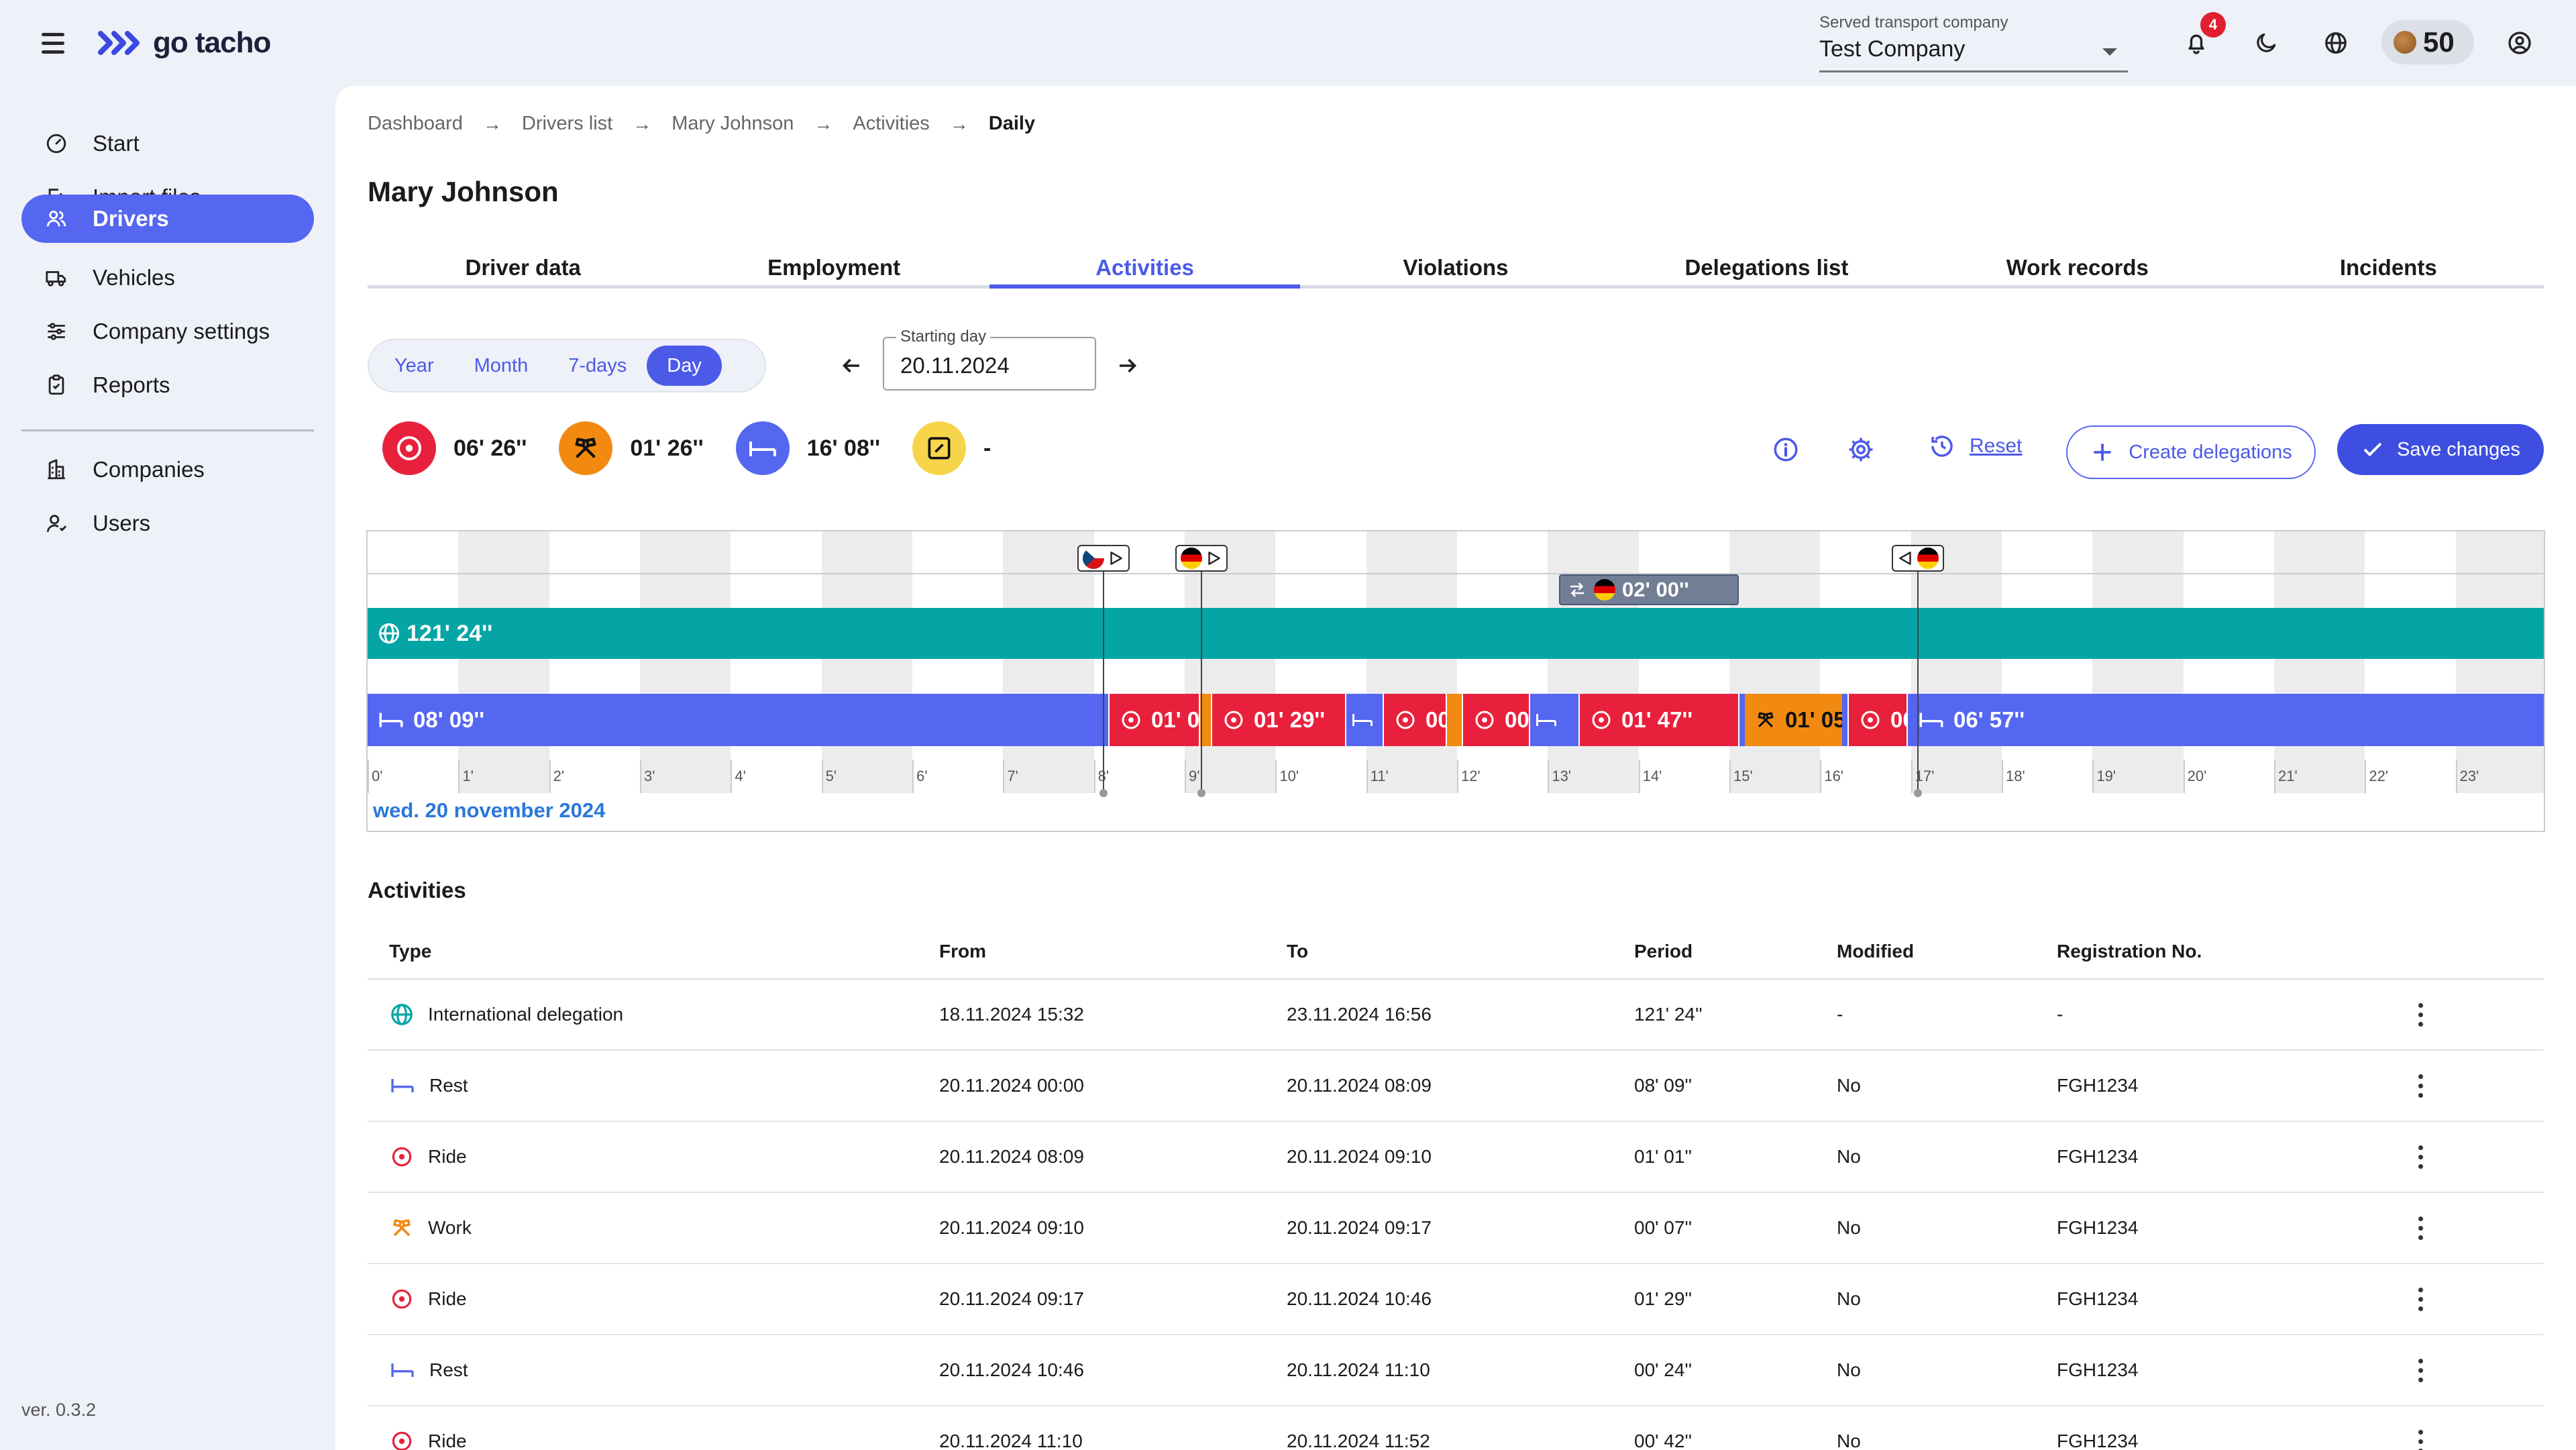 The width and height of the screenshot is (2576, 1450). I want to click on tab-work-records: Work records, so click(2077, 266).